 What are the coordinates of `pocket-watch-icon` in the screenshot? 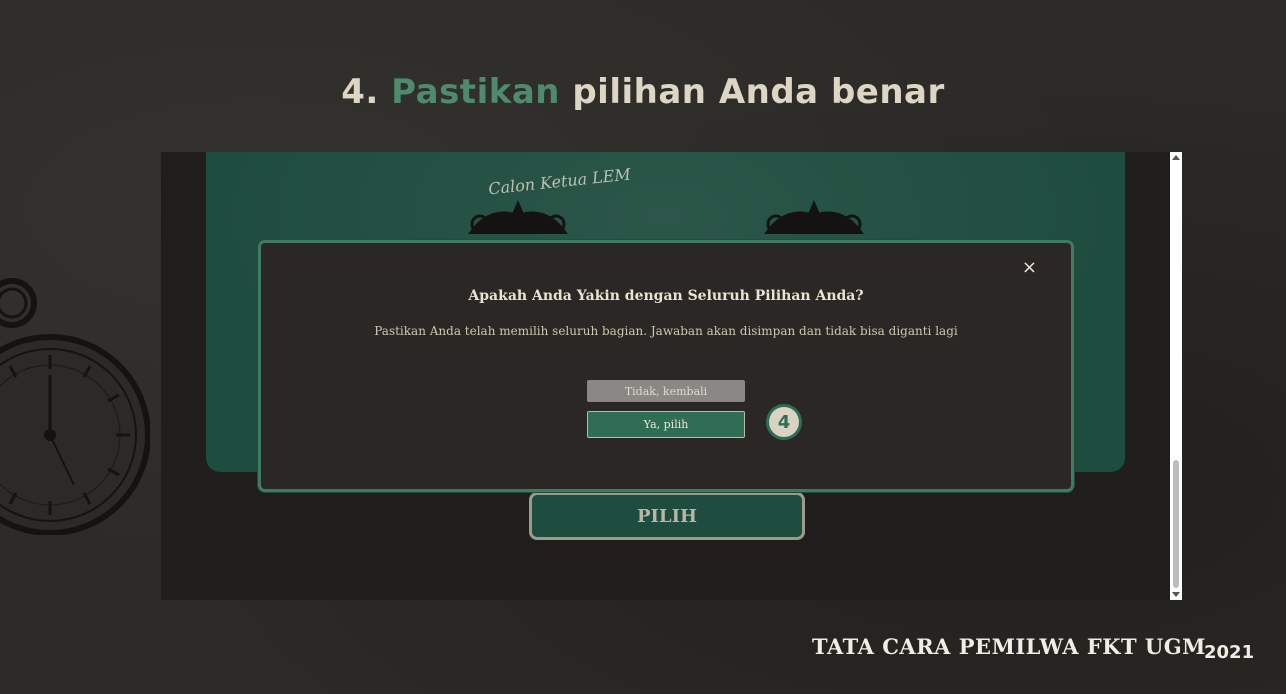 It's located at (75, 406).